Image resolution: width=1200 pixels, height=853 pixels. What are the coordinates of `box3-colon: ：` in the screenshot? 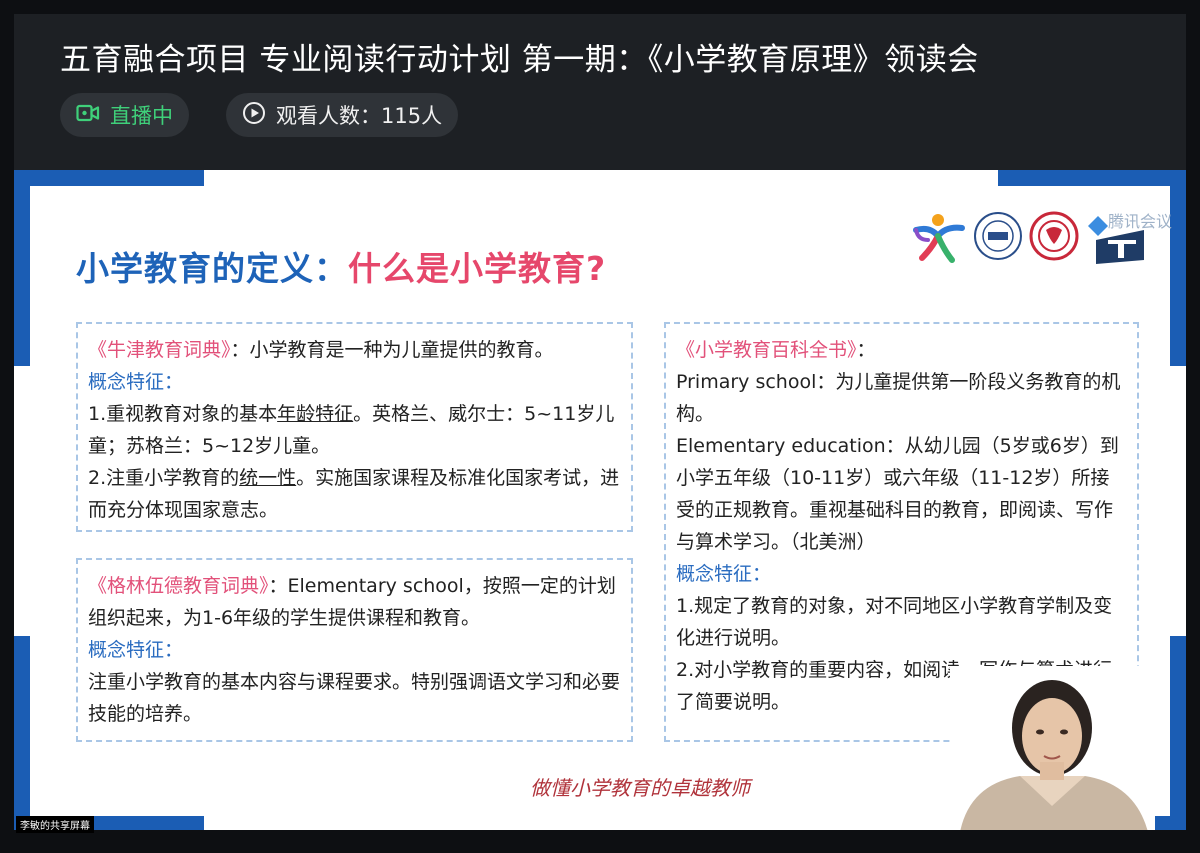 It's located at (866, 350).